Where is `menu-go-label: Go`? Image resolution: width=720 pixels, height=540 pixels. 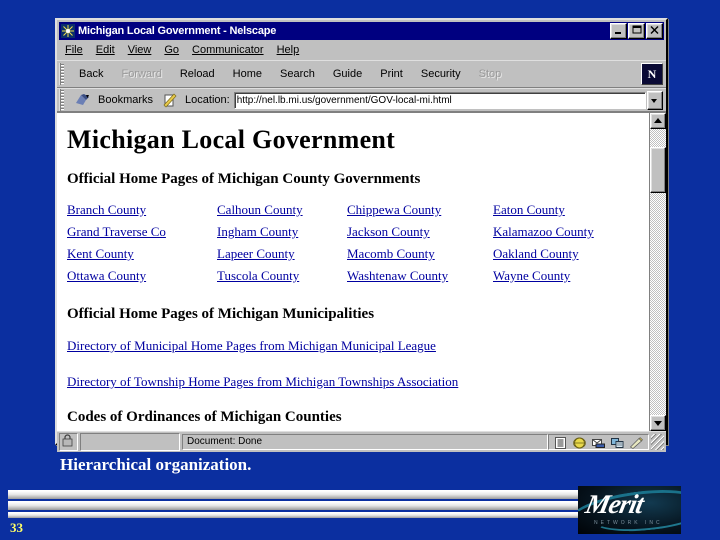 menu-go-label: Go is located at coordinates (172, 49).